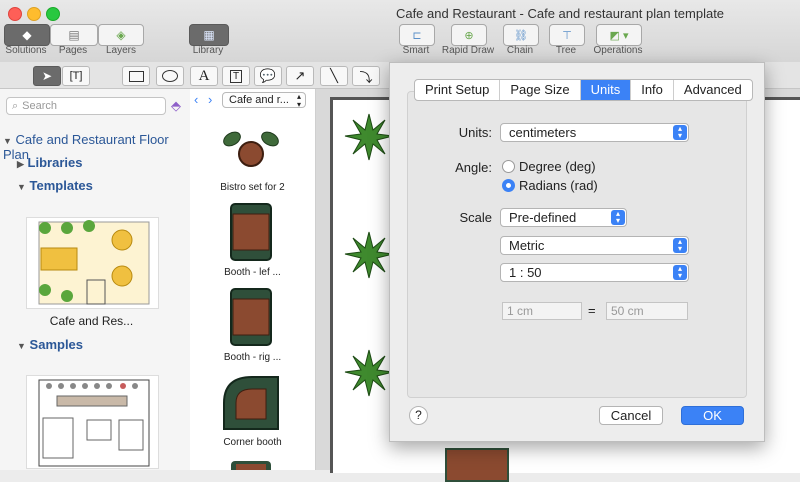 Image resolution: width=800 pixels, height=482 pixels. I want to click on smart-connector-icon: ⊏, so click(417, 35).